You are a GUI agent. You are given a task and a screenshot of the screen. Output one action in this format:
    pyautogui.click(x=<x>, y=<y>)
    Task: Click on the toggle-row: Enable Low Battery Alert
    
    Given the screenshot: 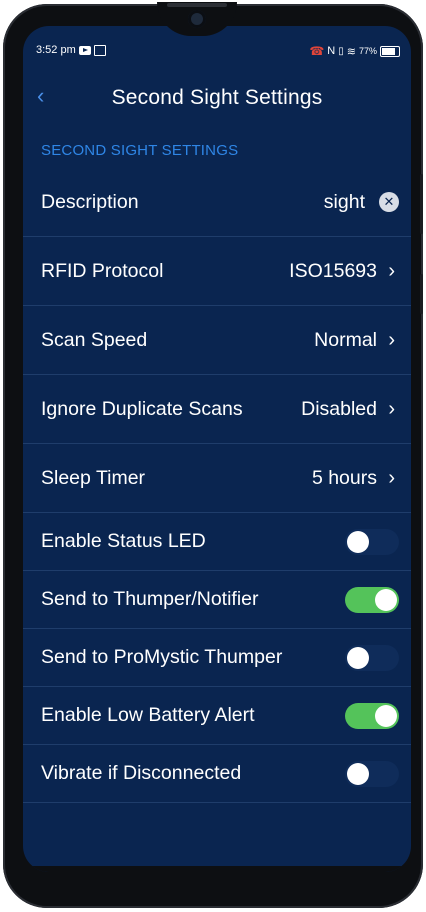 What is the action you would take?
    pyautogui.click(x=217, y=716)
    